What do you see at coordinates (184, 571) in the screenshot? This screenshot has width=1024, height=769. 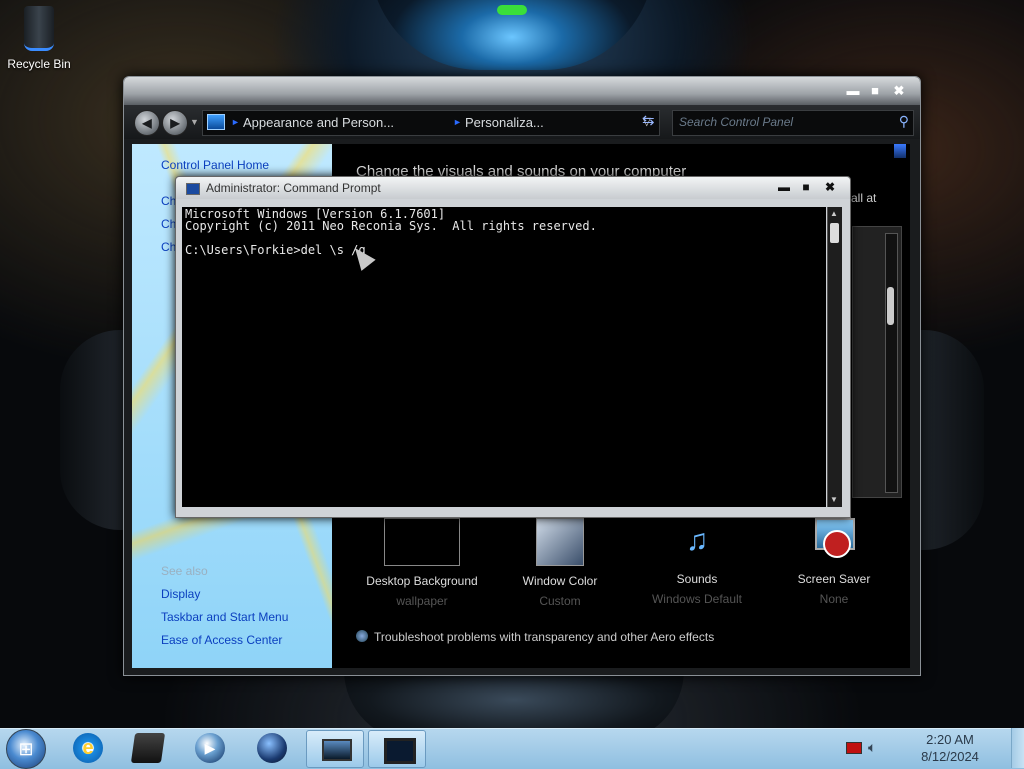 I see `see-also-heading: See also` at bounding box center [184, 571].